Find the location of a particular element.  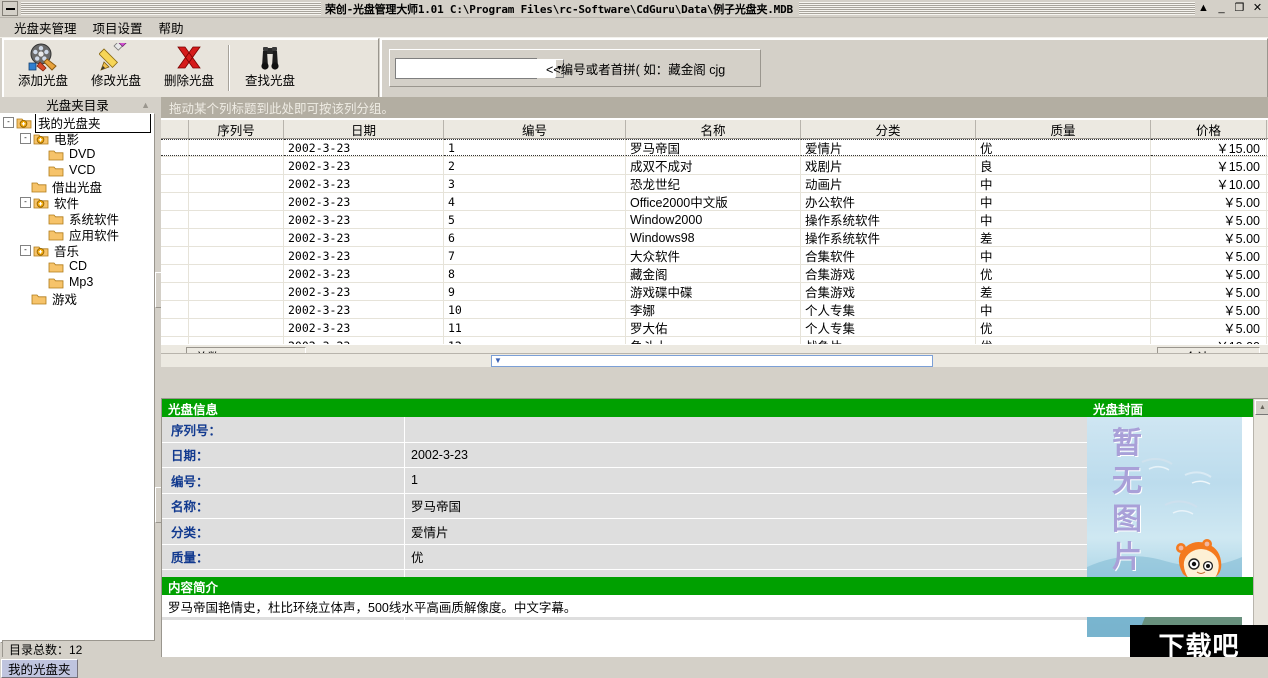

find-disc-label: 查找光盘 is located at coordinates (269, 81).